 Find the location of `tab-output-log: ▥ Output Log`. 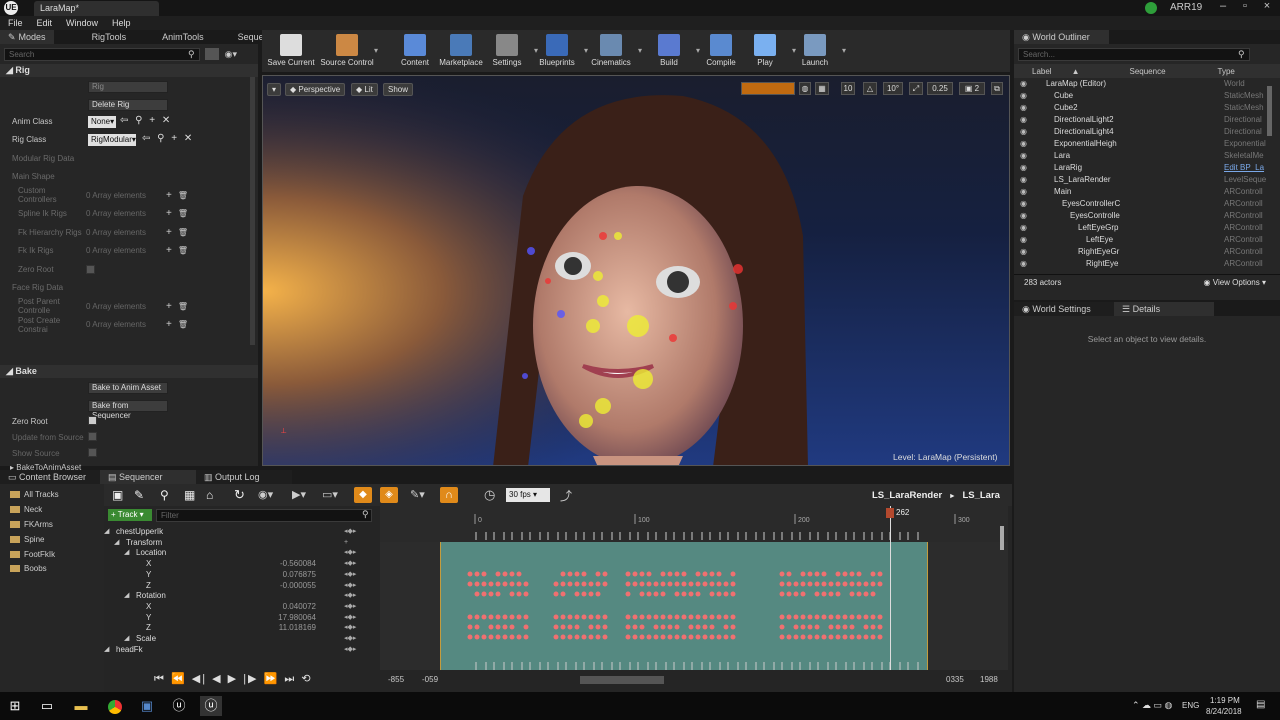

tab-output-log: ▥ Output Log is located at coordinates (244, 477).